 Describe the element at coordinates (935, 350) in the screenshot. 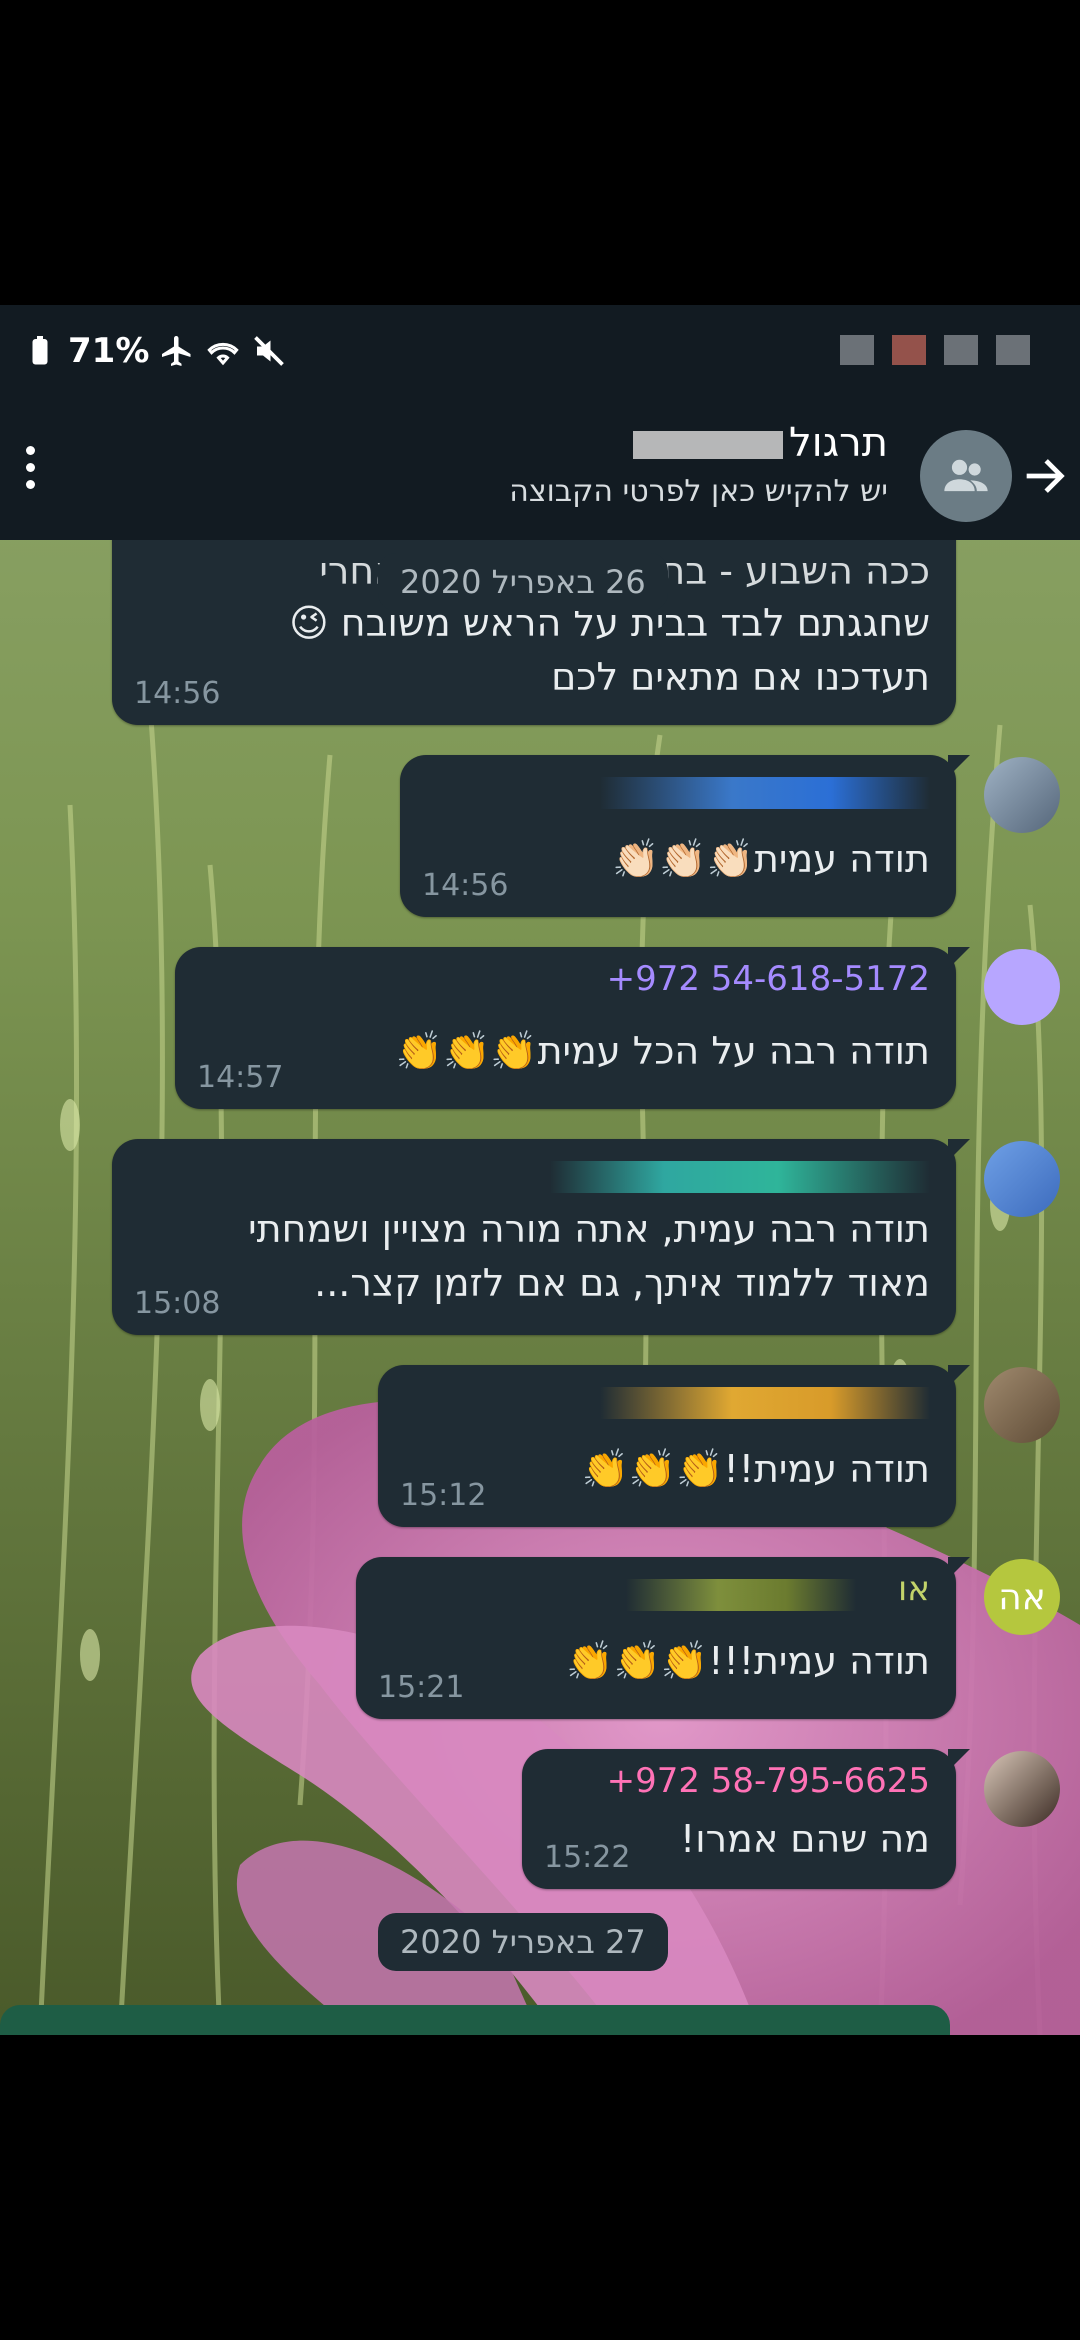

I see `status-icons-blurred` at that location.